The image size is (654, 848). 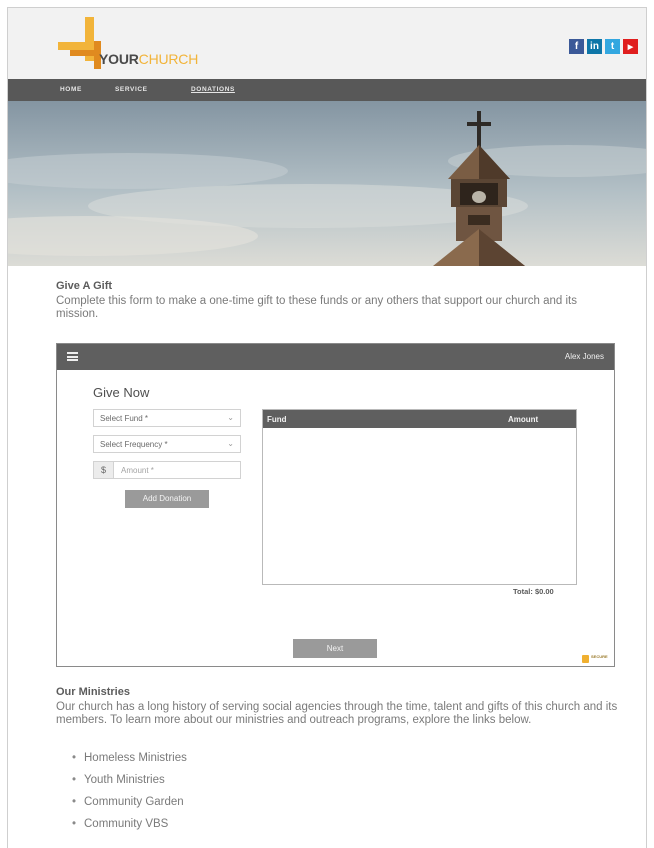 What do you see at coordinates (126, 824) in the screenshot?
I see `ministry-link-vbs: Community VBS` at bounding box center [126, 824].